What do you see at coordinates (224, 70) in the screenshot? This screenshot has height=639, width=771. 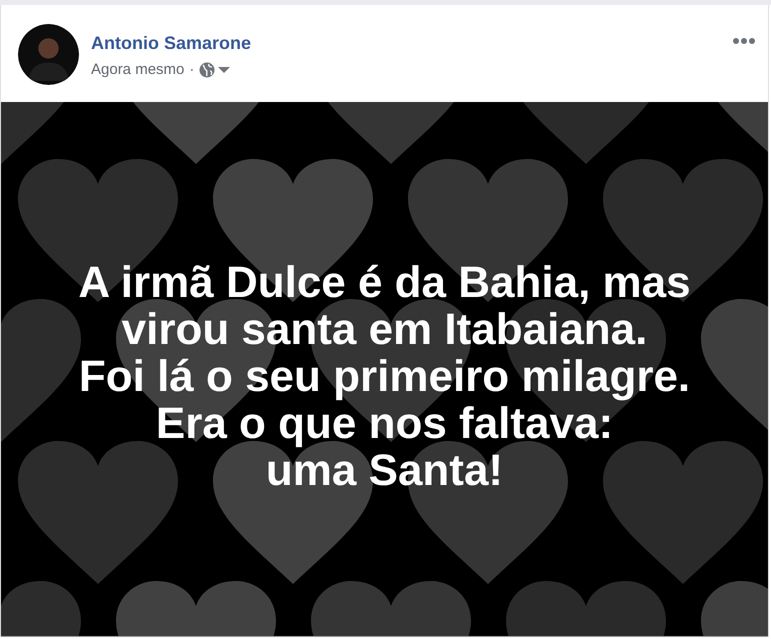 I see `caret-icon` at bounding box center [224, 70].